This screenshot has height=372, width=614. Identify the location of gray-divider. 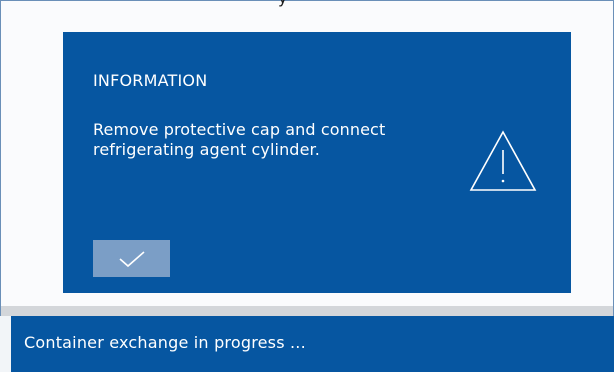
(307, 311).